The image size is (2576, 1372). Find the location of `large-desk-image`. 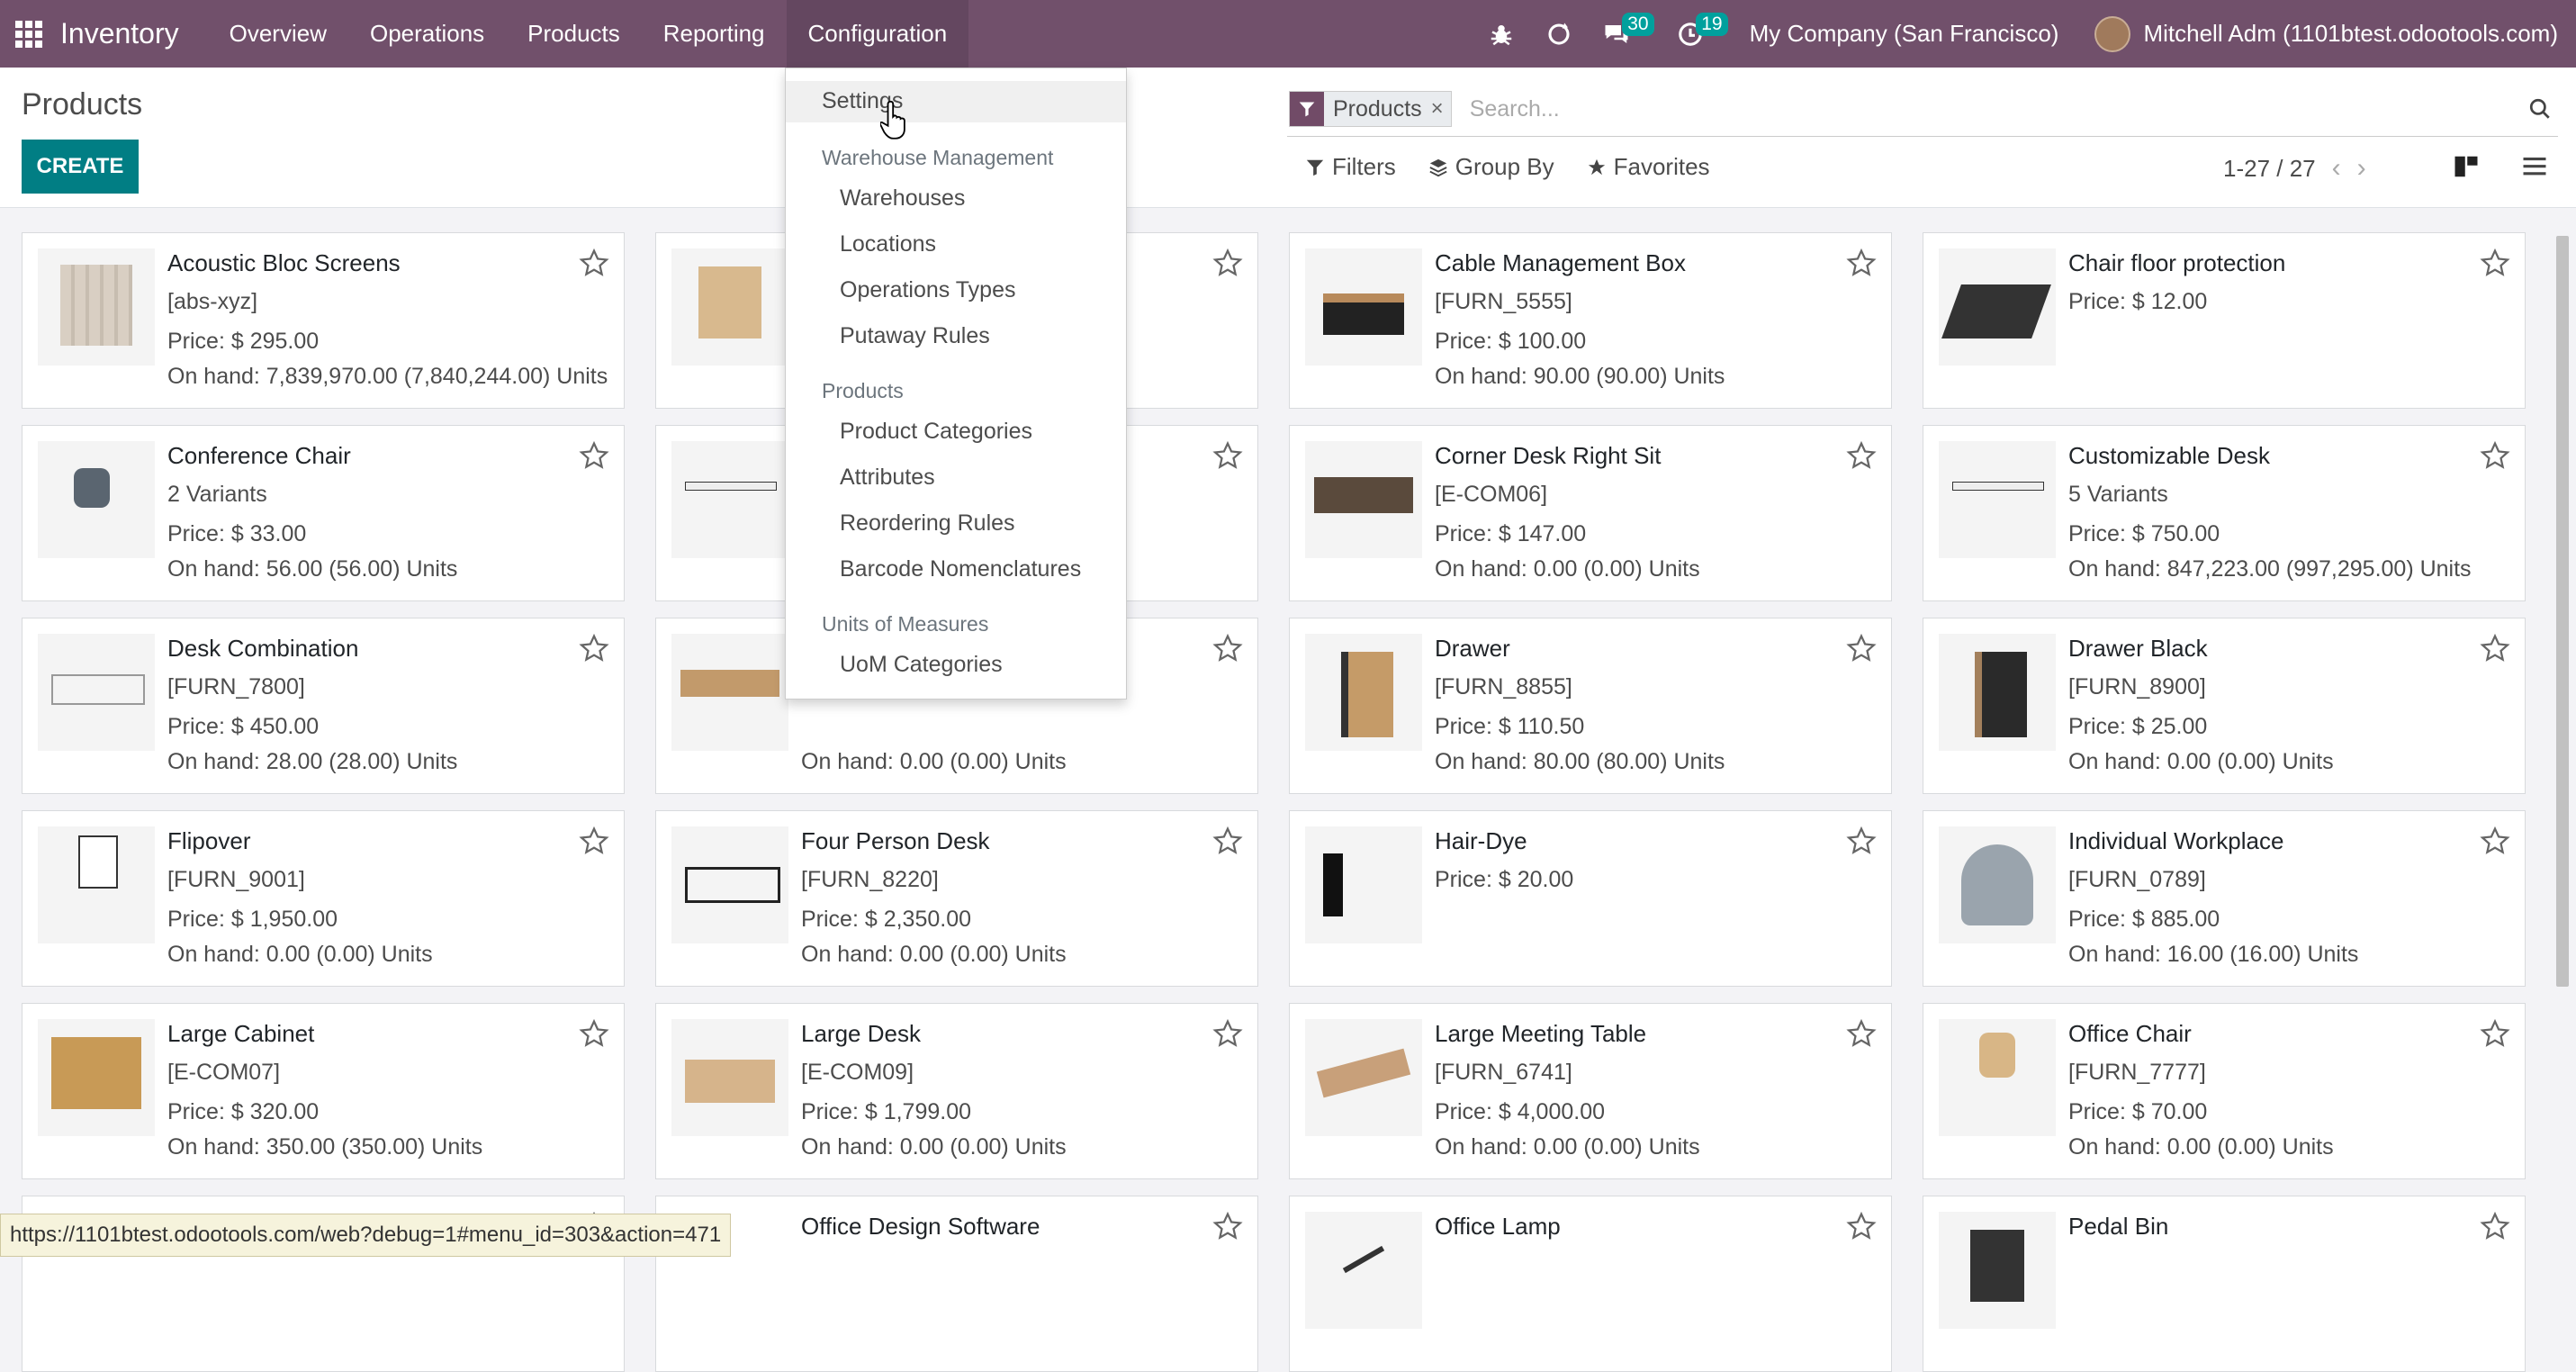

large-desk-image is located at coordinates (729, 1077).